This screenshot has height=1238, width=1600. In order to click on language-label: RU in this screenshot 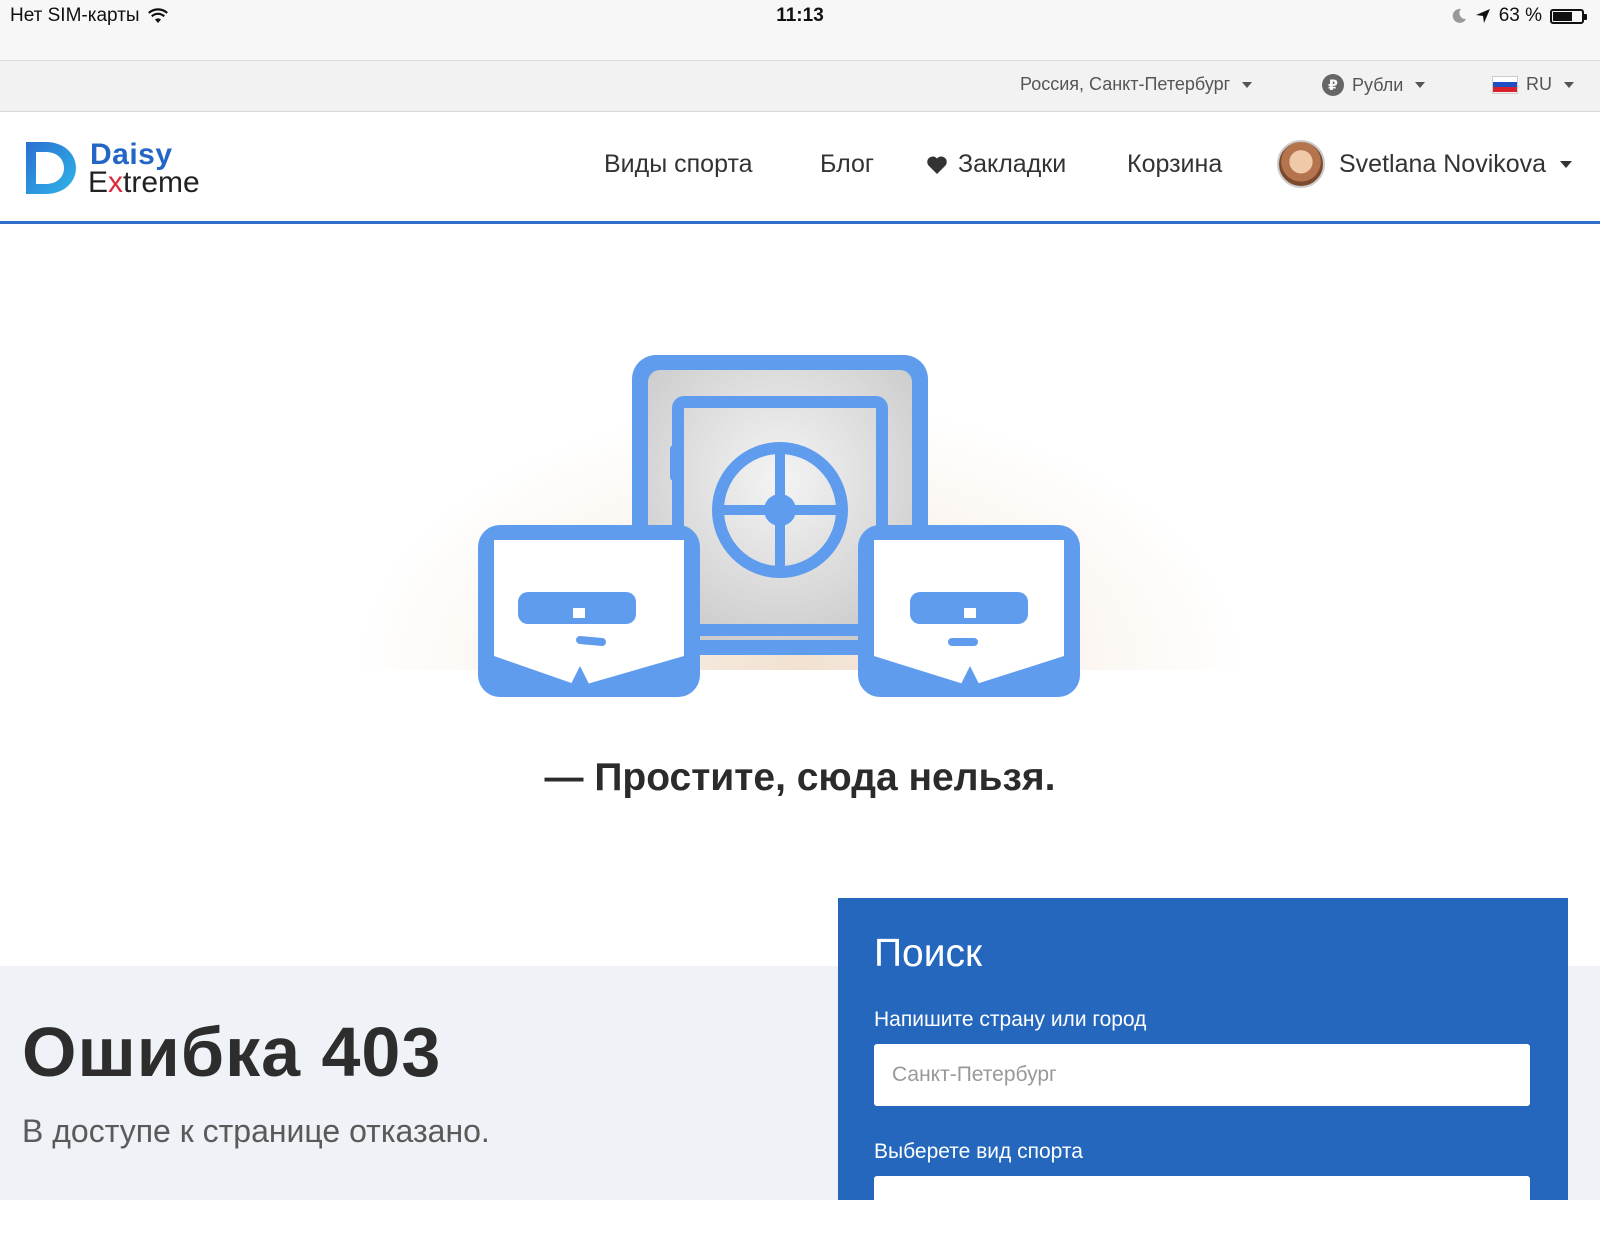, I will do `click(1539, 84)`.